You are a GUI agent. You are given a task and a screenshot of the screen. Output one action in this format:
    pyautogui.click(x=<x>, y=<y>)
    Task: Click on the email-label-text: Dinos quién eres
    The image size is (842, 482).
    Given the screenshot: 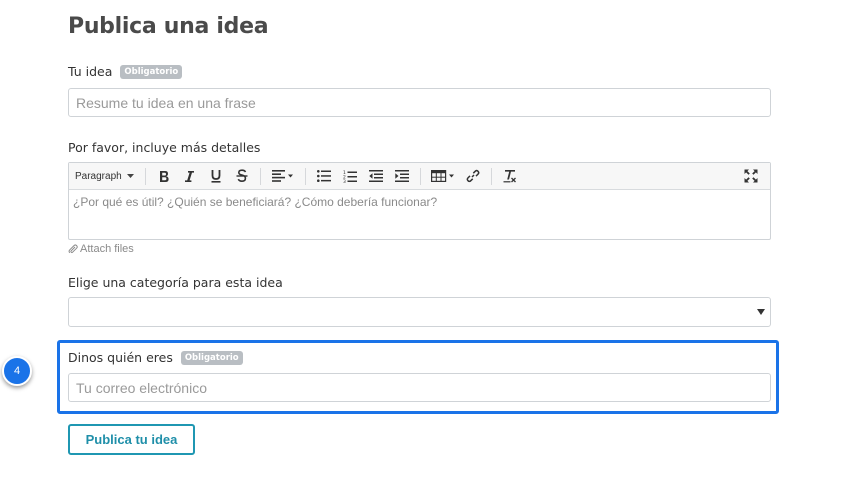 What is the action you would take?
    pyautogui.click(x=120, y=357)
    